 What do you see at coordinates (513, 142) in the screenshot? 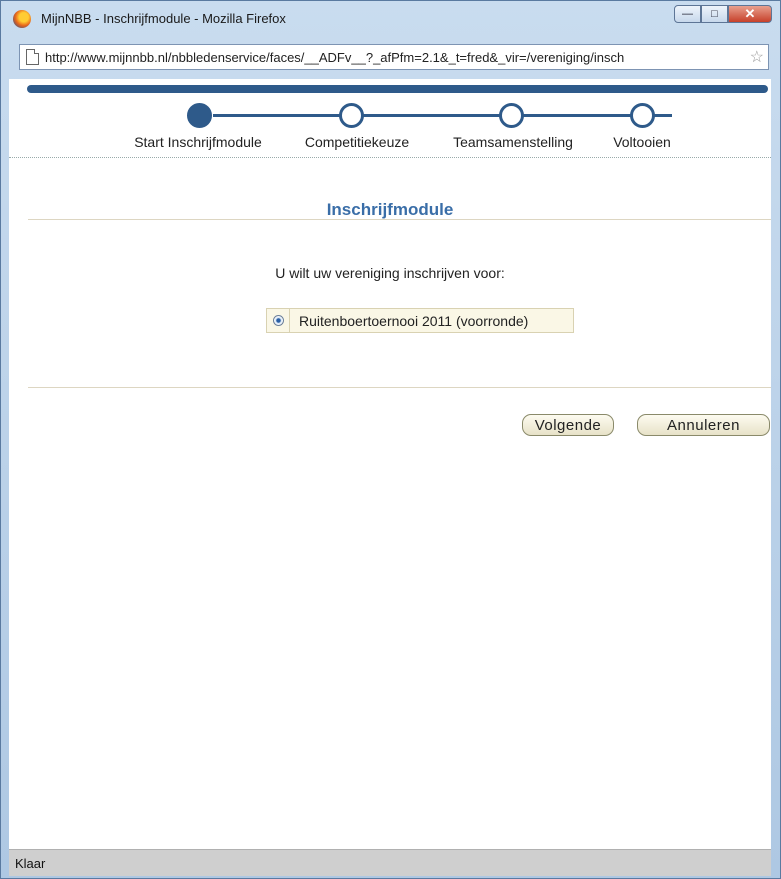
I see `train-step-teamsamenstelling-label: Teamsamenstelling` at bounding box center [513, 142].